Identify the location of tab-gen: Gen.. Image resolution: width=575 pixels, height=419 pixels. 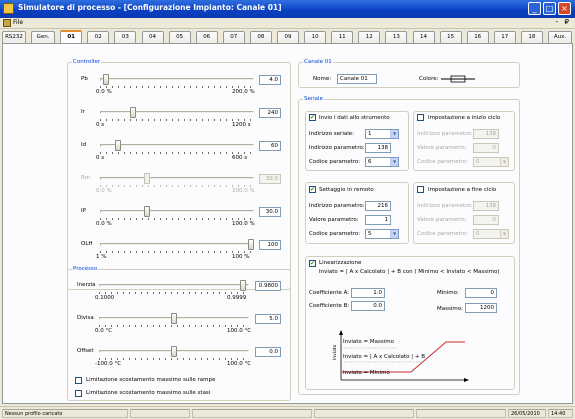
(43, 37).